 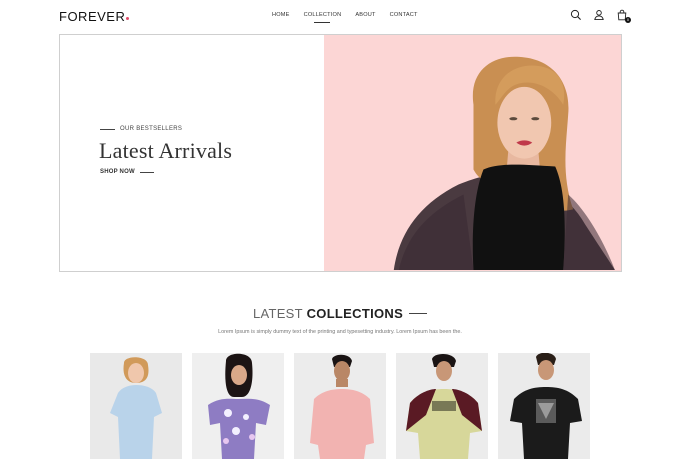 I want to click on brand-logo: FOREVER, so click(x=94, y=16).